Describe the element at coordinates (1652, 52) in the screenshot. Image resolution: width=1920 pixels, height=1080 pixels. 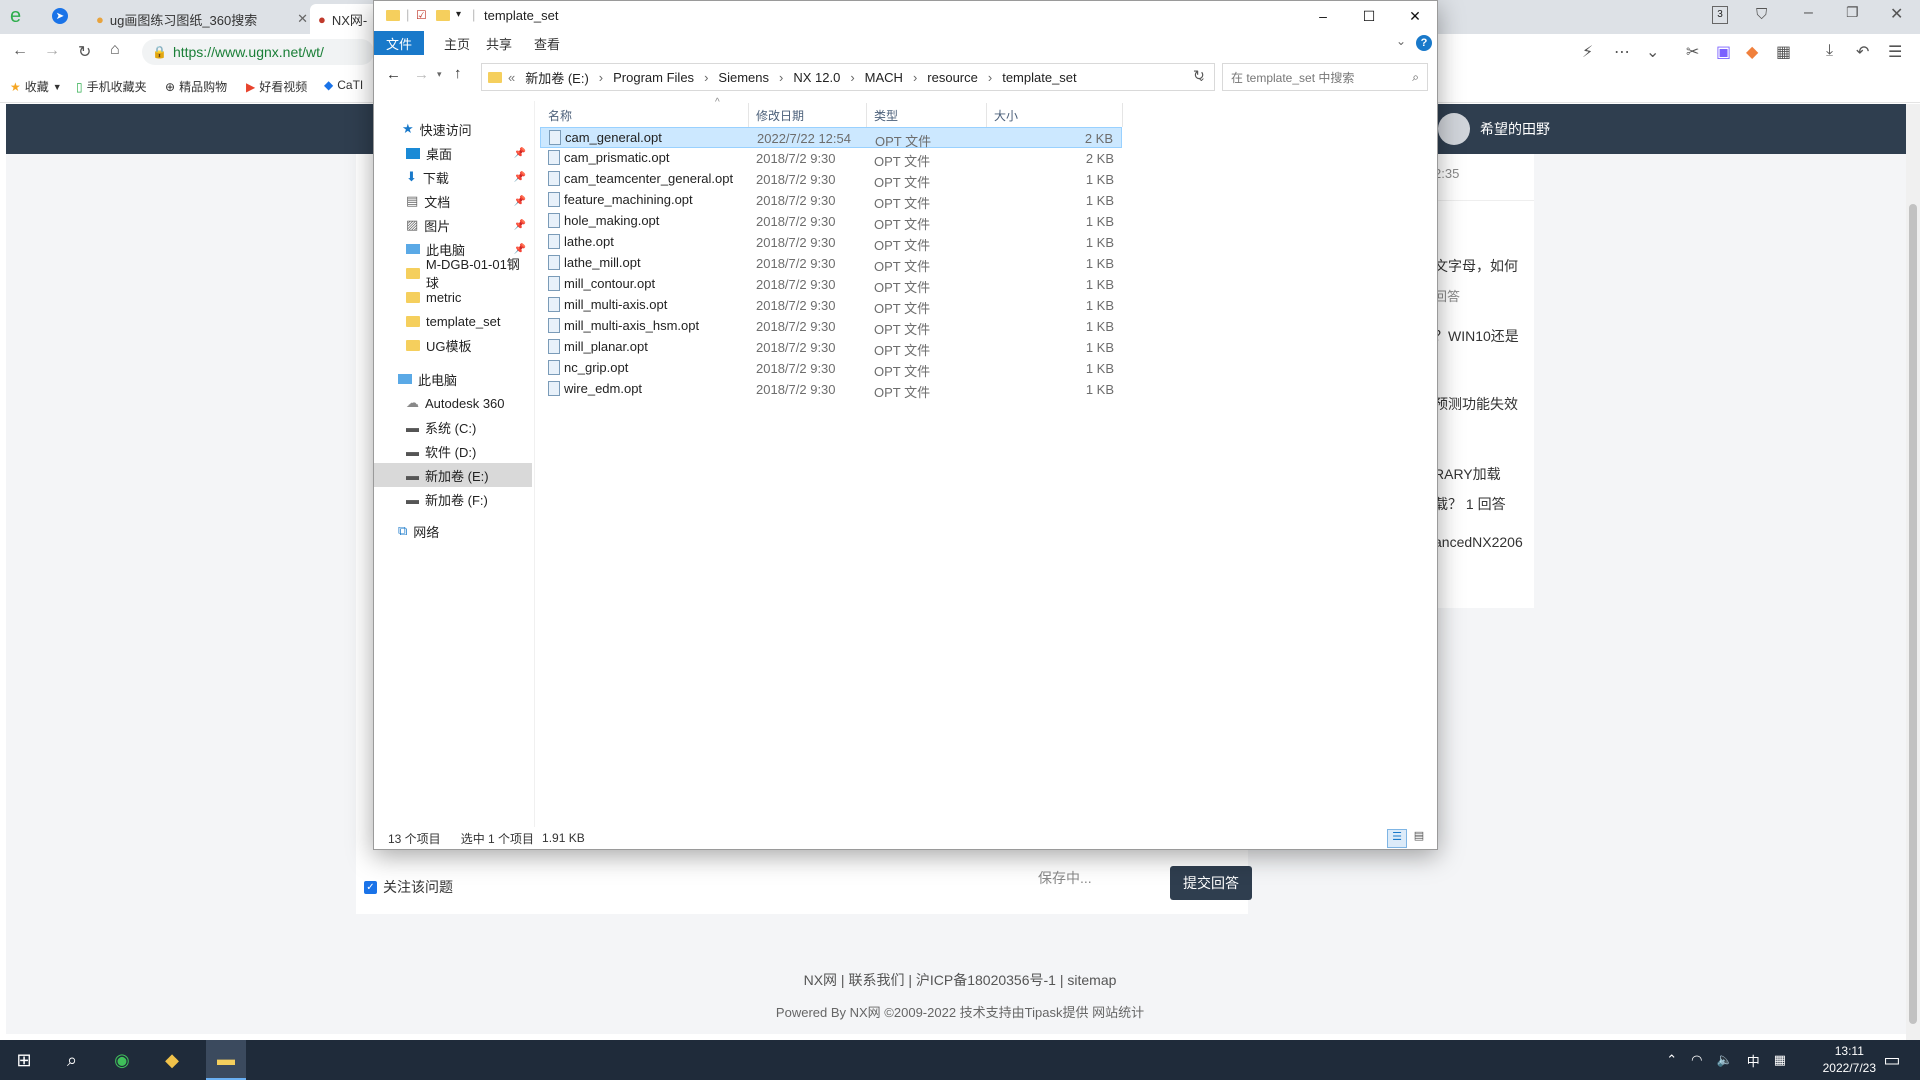
I see `chevron-down-icon: ⌄` at that location.